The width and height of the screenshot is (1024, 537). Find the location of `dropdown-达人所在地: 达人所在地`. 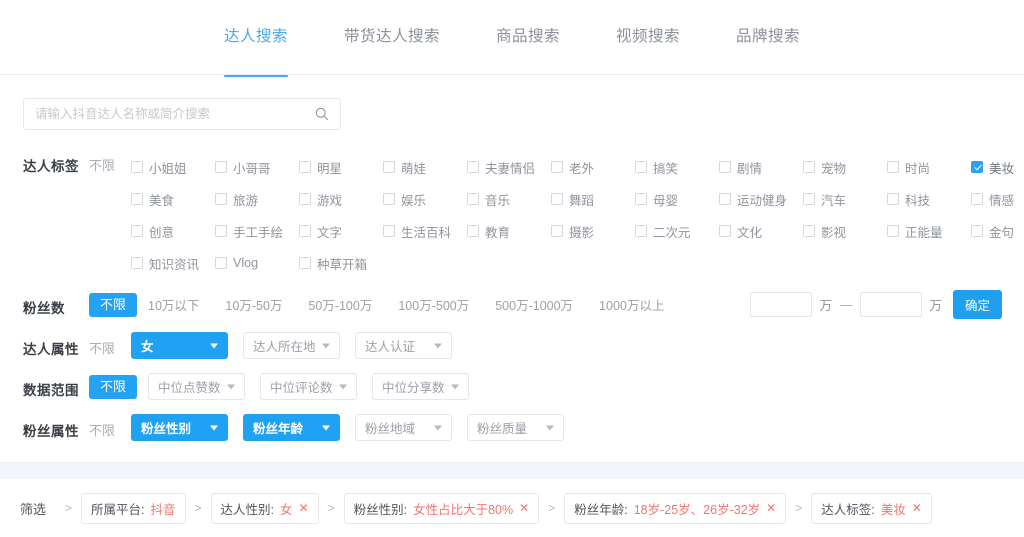

dropdown-达人所在地: 达人所在地 is located at coordinates (291, 345).